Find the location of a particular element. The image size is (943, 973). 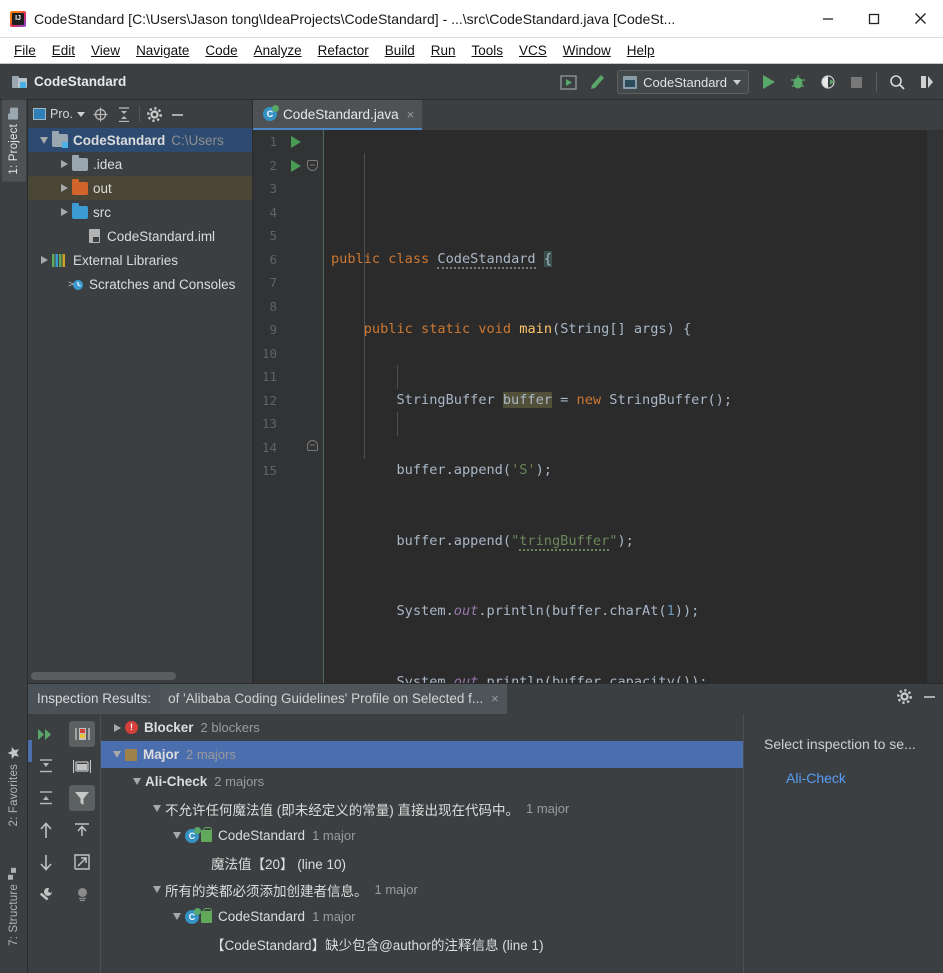

stop-icon is located at coordinates (856, 82).